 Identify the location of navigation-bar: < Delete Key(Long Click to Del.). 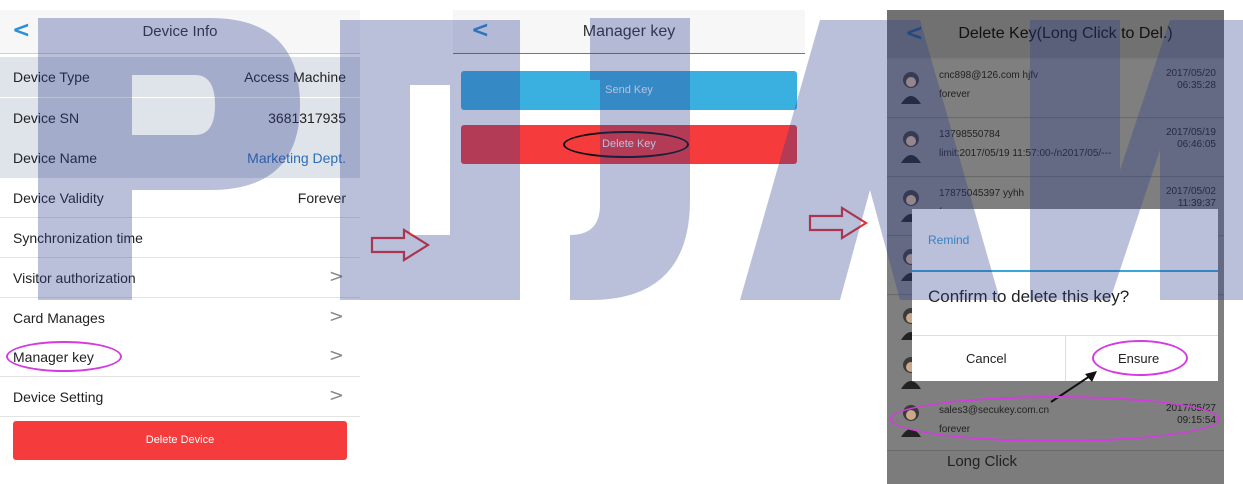
(1055, 34).